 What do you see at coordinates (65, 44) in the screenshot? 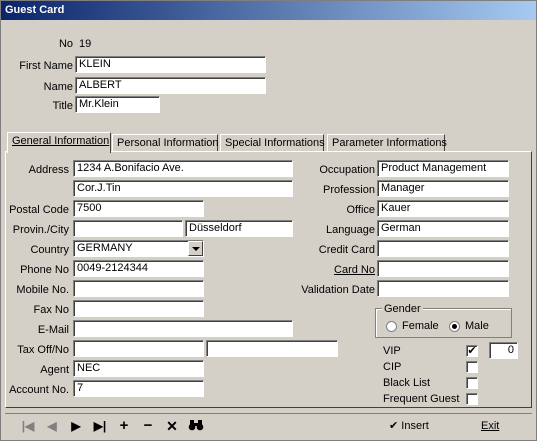
I see `no-label: No` at bounding box center [65, 44].